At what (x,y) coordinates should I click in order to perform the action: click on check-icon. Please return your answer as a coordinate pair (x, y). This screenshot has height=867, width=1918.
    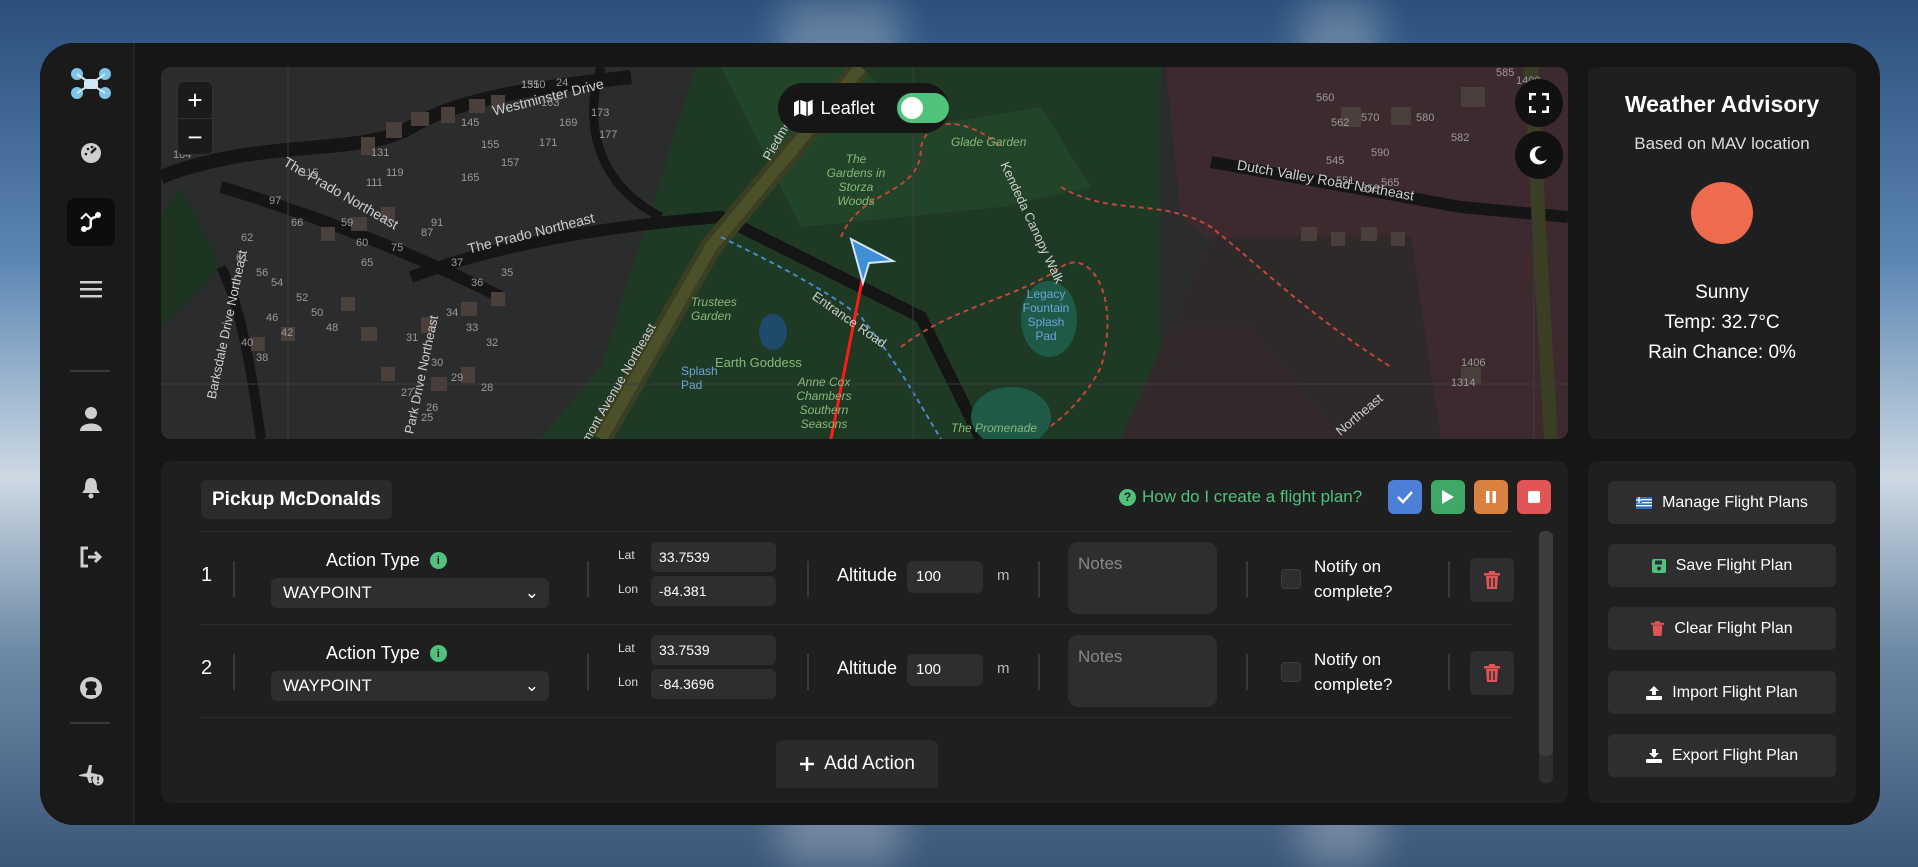
    Looking at the image, I should click on (1405, 497).